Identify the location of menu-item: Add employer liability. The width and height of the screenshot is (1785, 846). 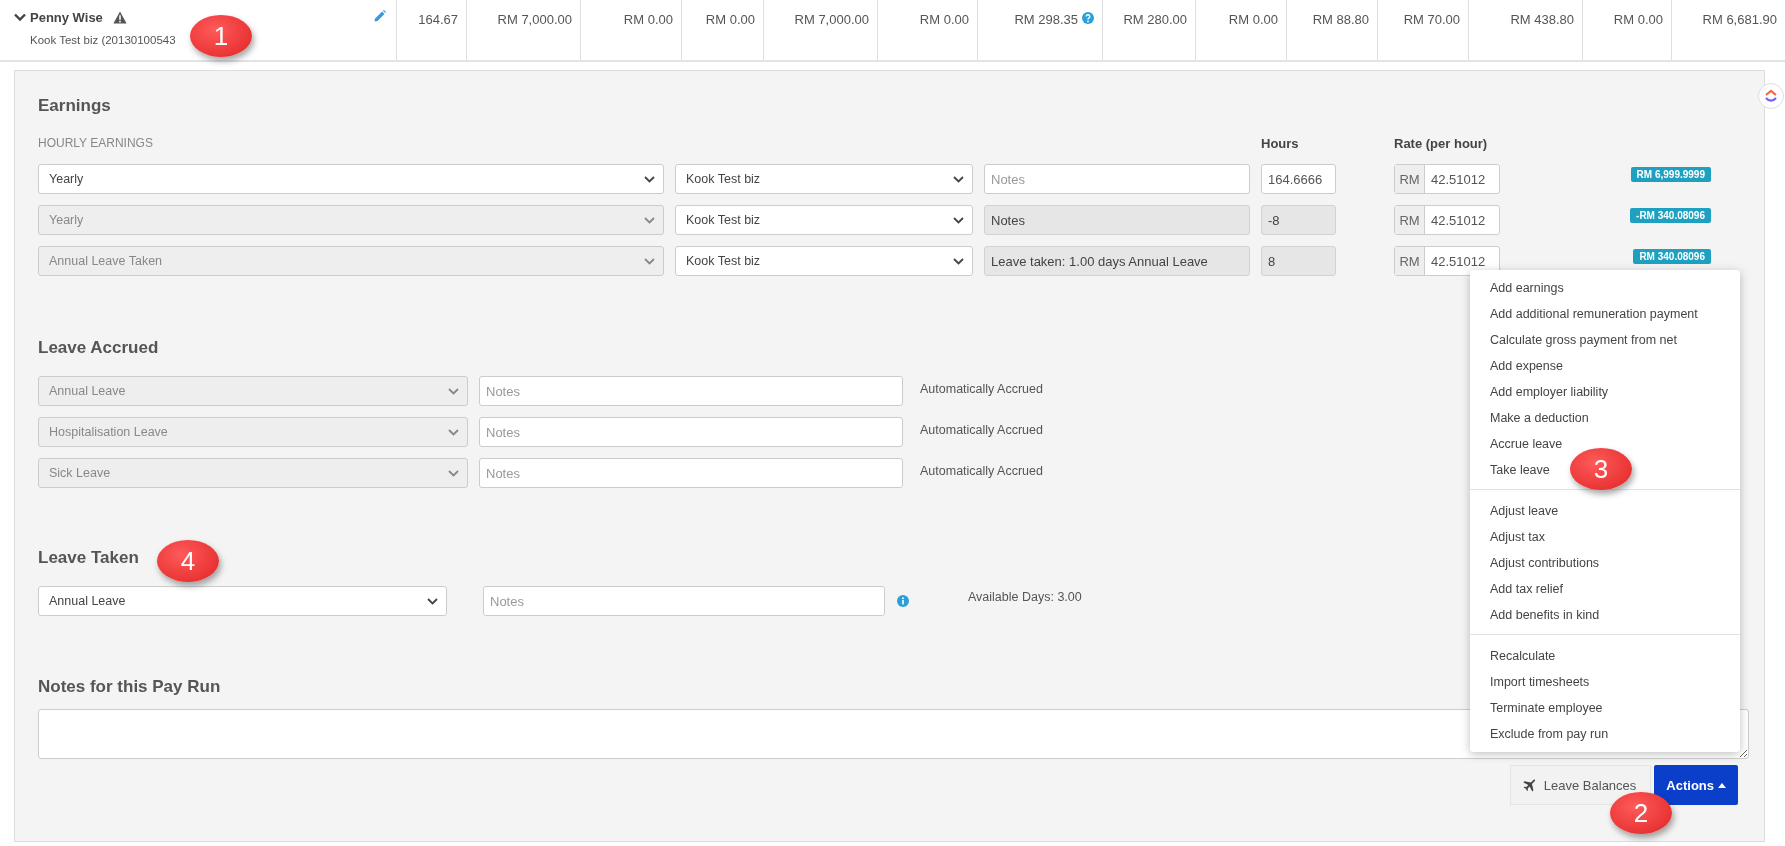
(1544, 392).